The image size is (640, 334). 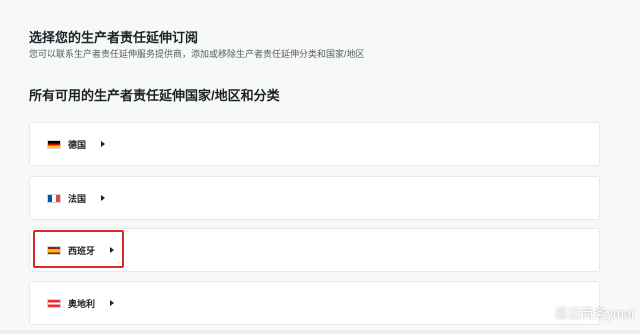 I want to click on country-row-content: 法国, so click(x=76, y=198).